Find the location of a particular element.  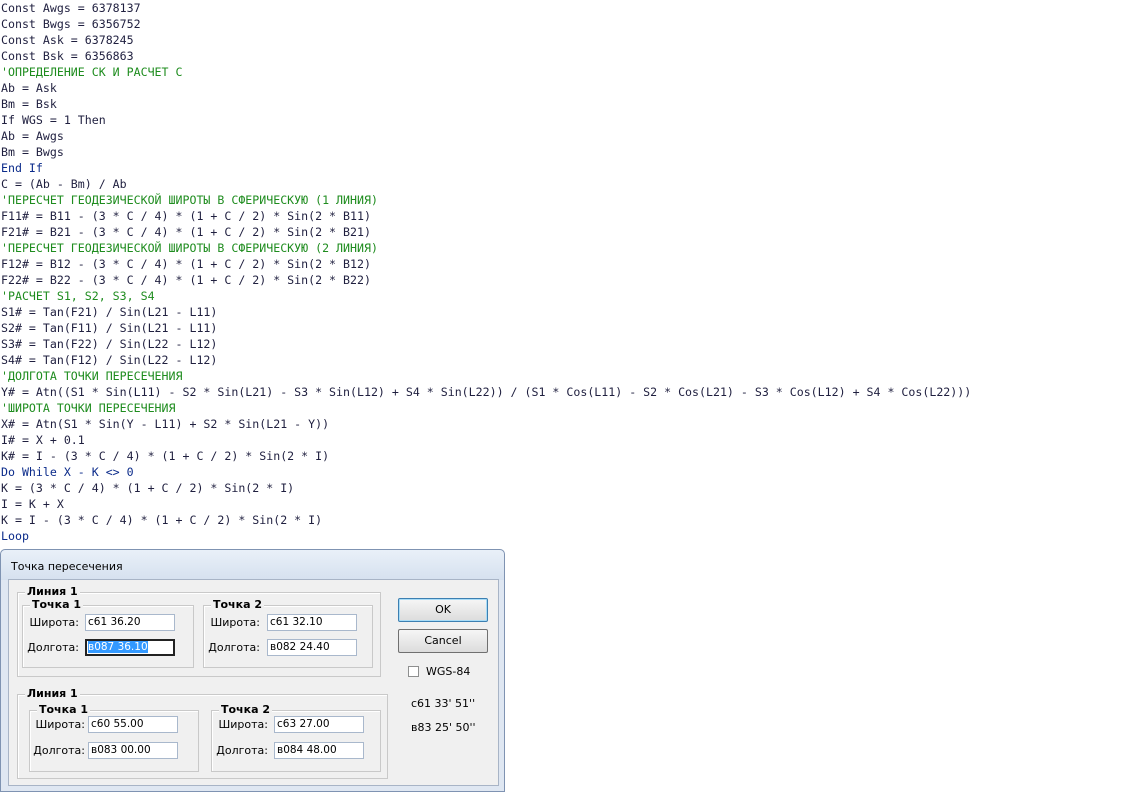

dialog-title: Точка пересечения is located at coordinates (67, 566).